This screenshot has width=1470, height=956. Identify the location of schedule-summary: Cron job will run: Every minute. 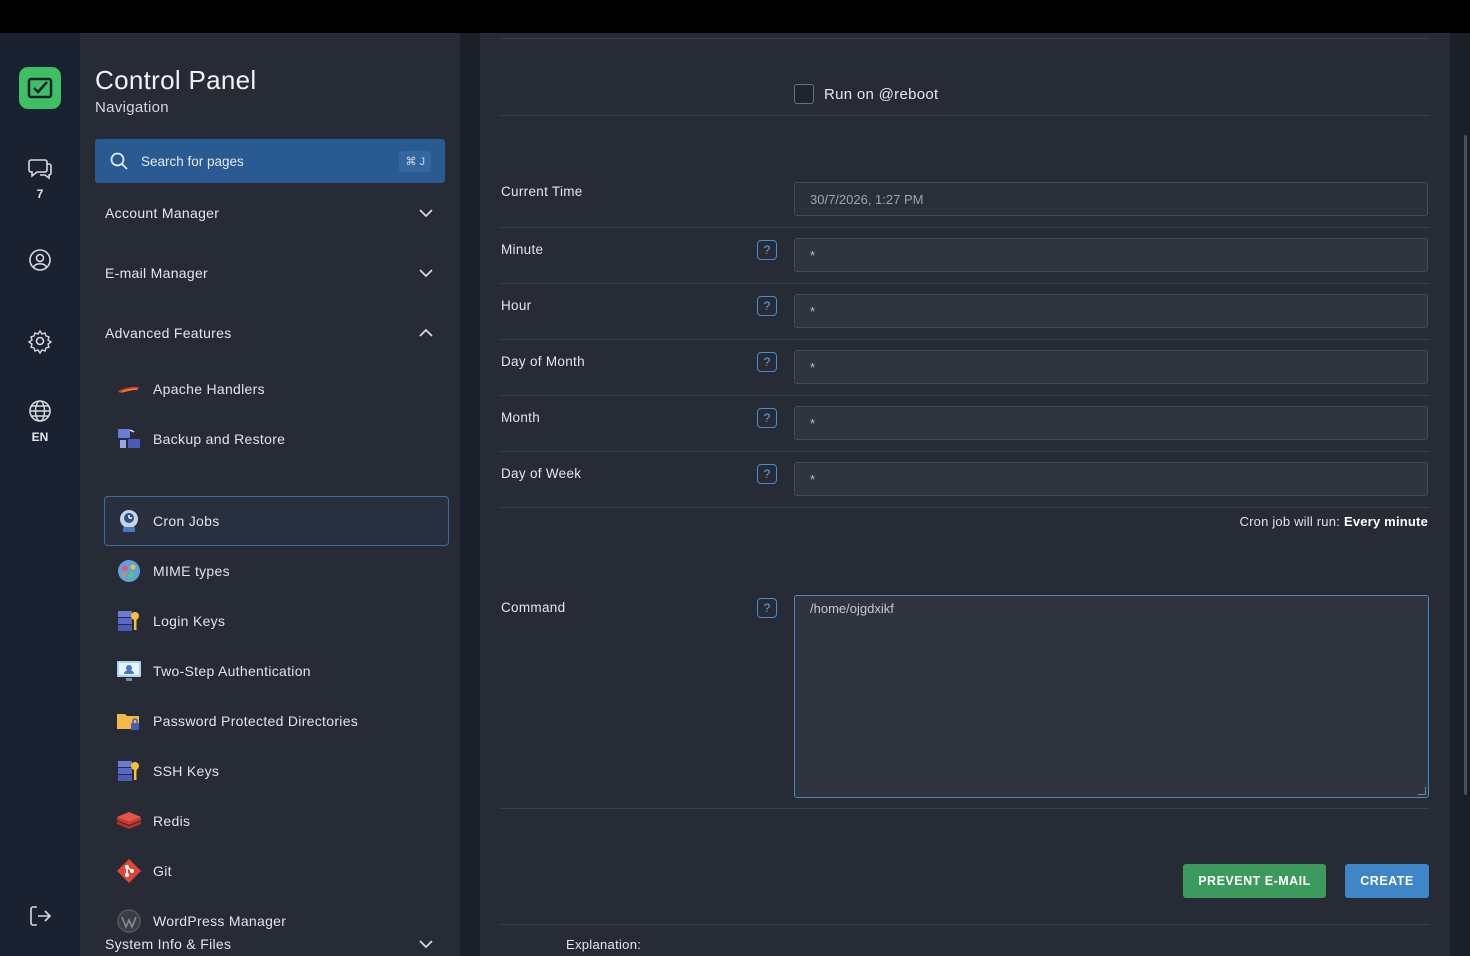
(1334, 521).